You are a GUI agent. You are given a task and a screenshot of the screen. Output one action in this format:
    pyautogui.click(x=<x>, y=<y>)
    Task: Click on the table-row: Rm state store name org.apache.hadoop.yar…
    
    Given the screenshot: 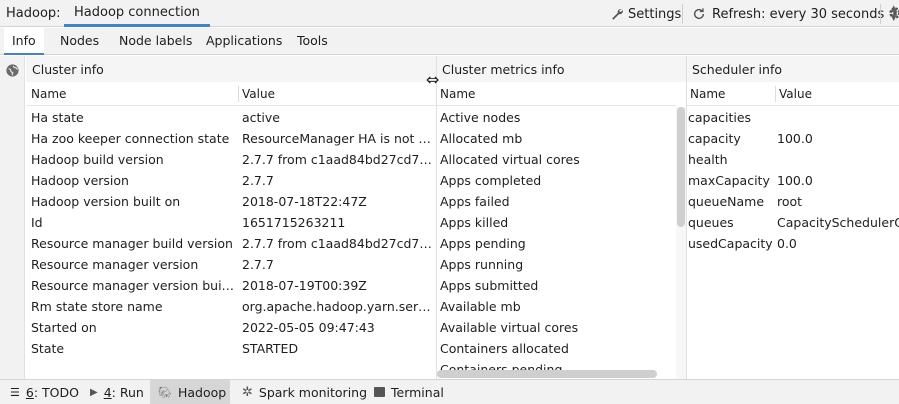 What is the action you would take?
    pyautogui.click(x=231, y=306)
    